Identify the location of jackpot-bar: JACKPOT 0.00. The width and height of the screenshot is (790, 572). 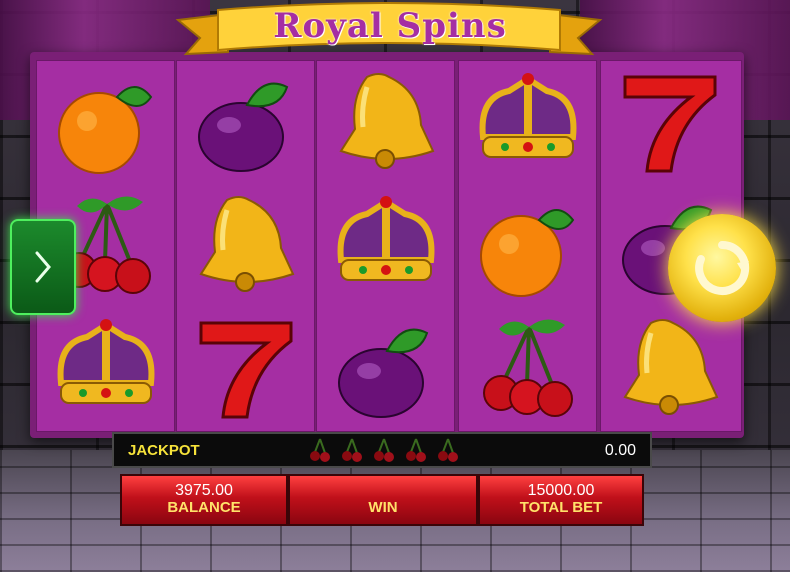
(382, 450).